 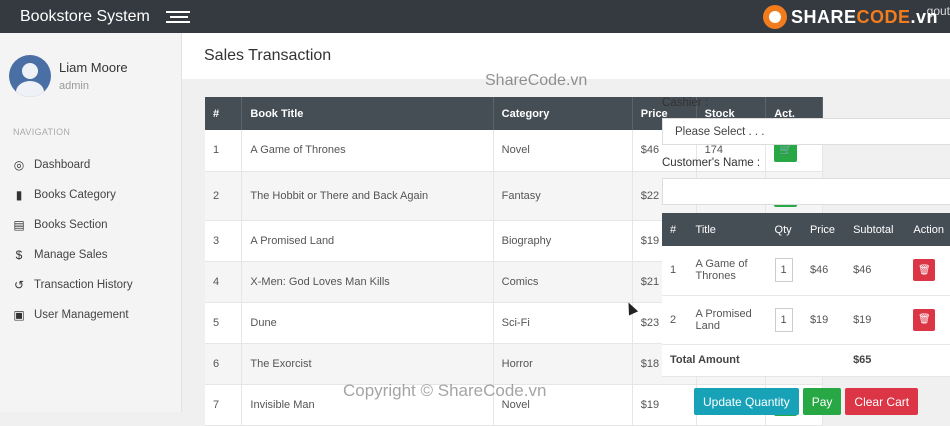 What do you see at coordinates (19, 195) in the screenshot?
I see `bookmark-icon: ▮` at bounding box center [19, 195].